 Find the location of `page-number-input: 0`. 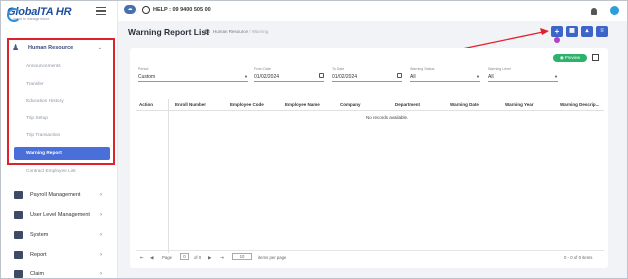

page-number-input: 0 is located at coordinates (184, 256).